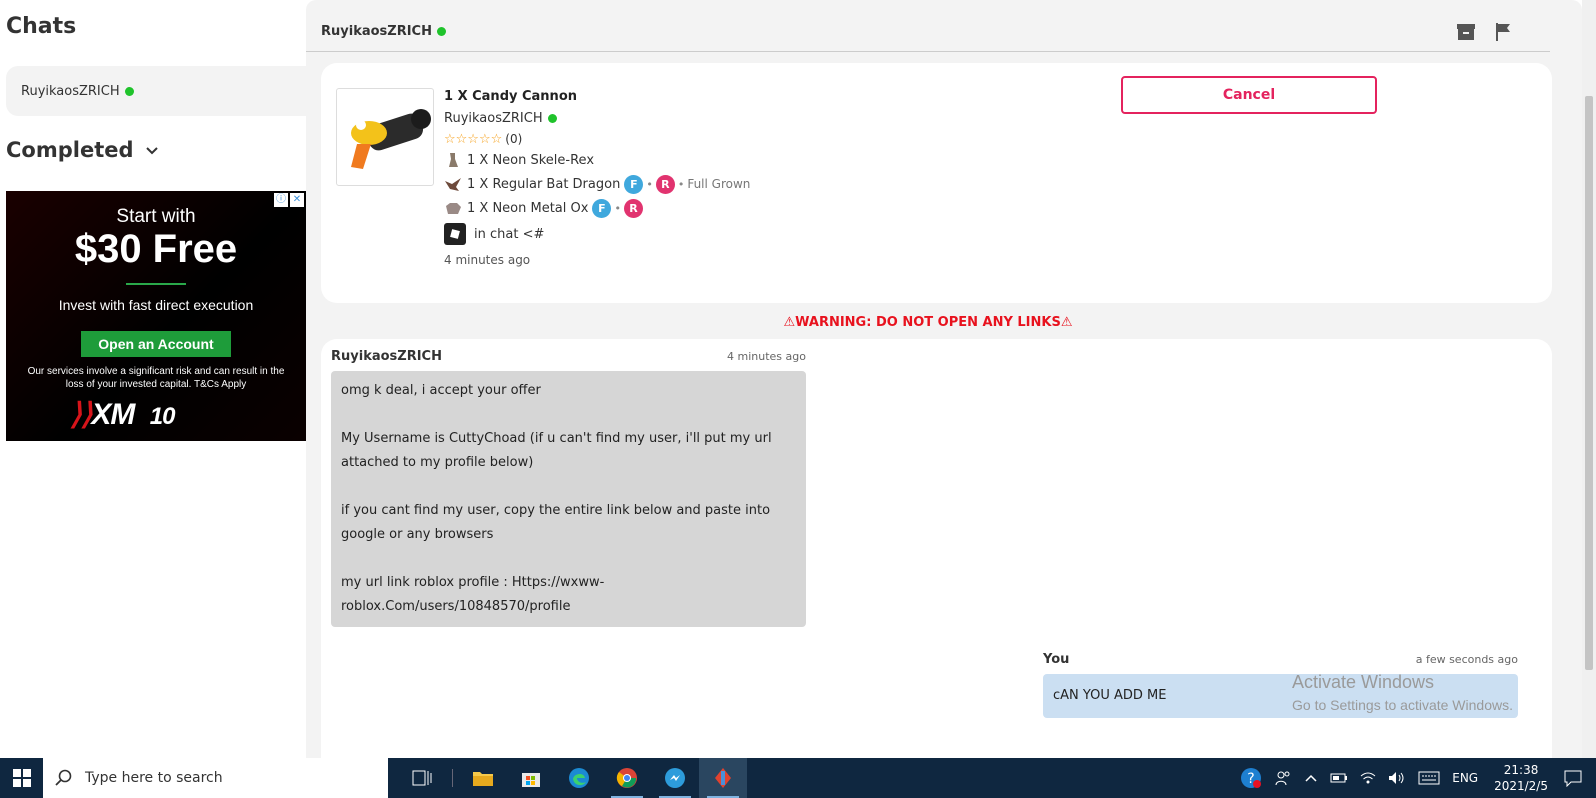  I want to click on people-icon, so click(1283, 778).